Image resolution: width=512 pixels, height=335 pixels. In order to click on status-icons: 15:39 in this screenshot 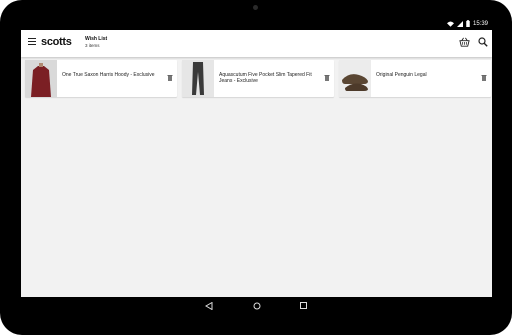, I will do `click(467, 23)`.